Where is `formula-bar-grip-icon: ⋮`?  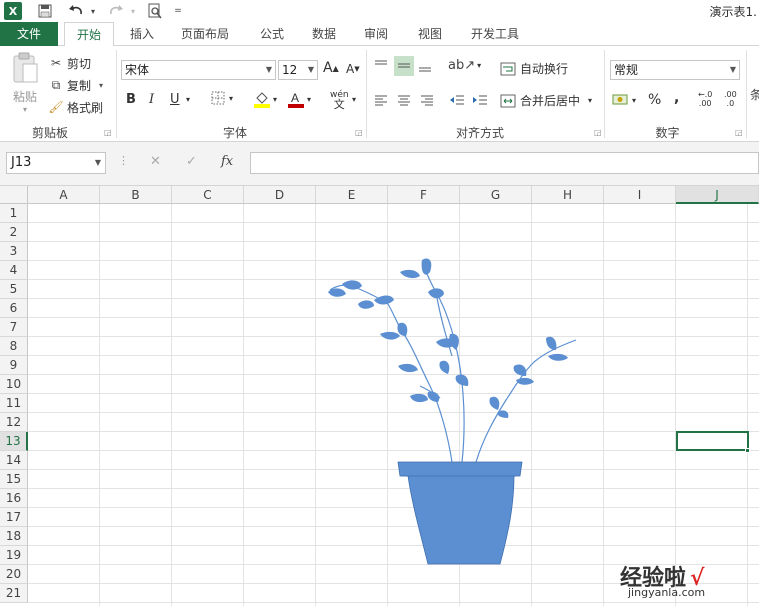 formula-bar-grip-icon: ⋮ is located at coordinates (123, 160).